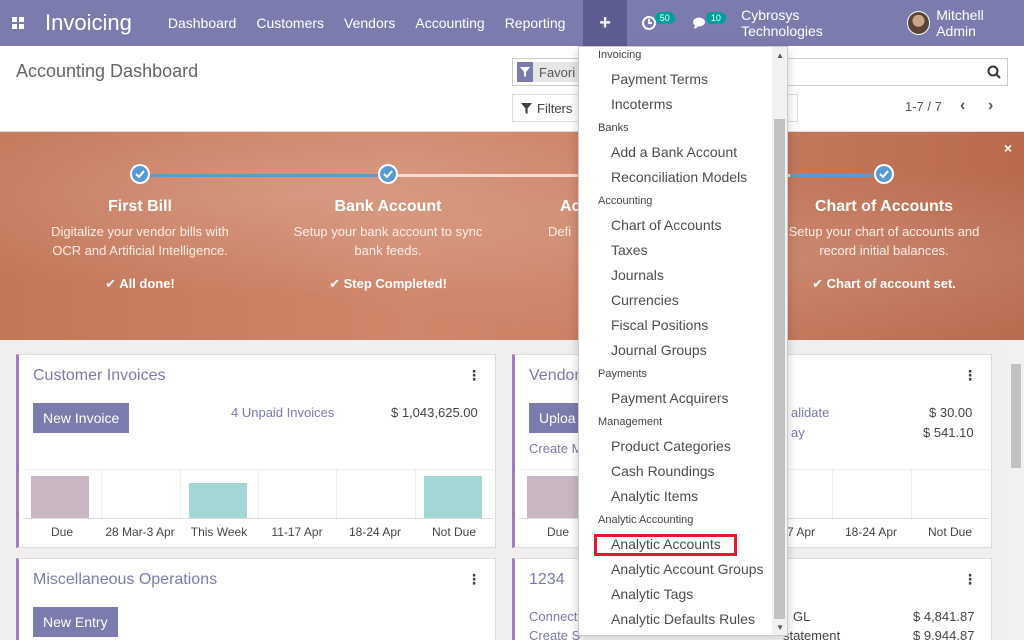 This screenshot has width=1024, height=640. What do you see at coordinates (659, 350) in the screenshot?
I see `menu-item-journal-groups: Journal Groups` at bounding box center [659, 350].